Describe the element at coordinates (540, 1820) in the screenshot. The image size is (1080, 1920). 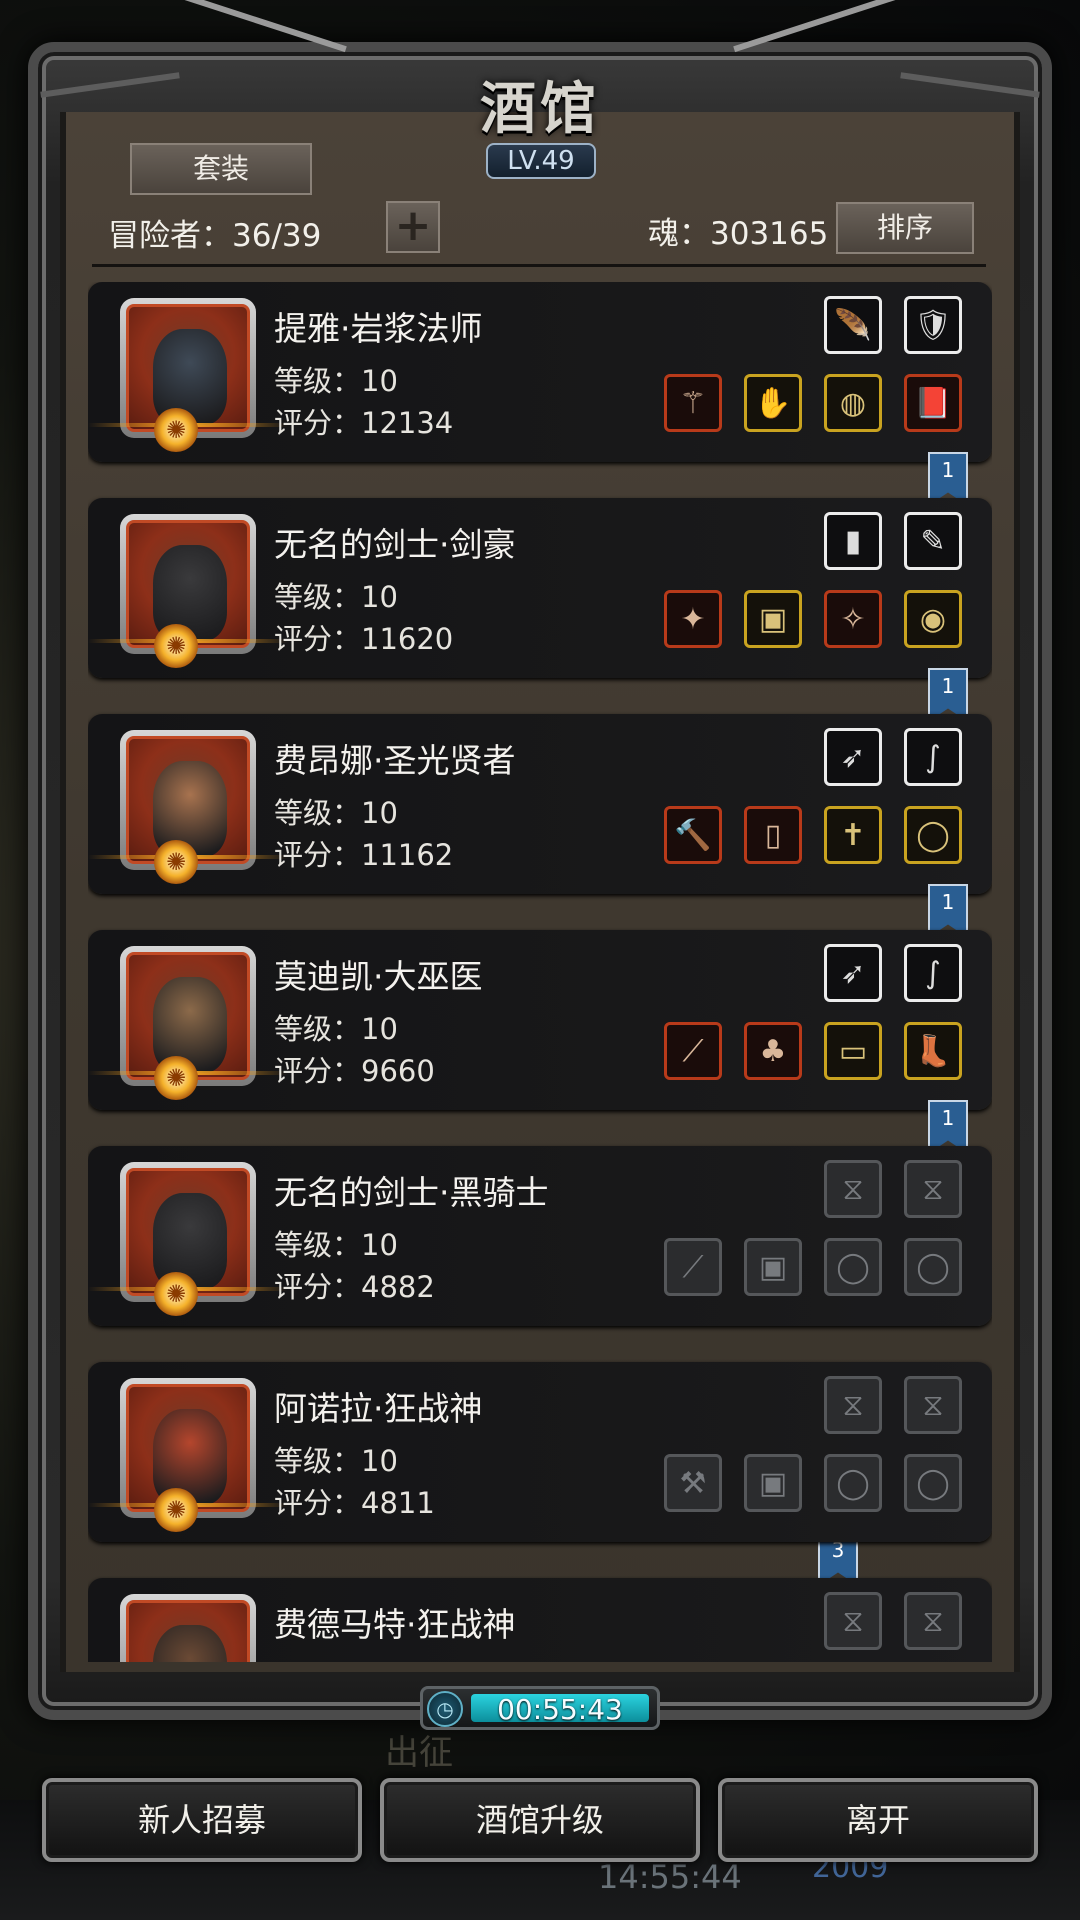
I see `tavern-upgrade-button: 酒馆升级` at that location.